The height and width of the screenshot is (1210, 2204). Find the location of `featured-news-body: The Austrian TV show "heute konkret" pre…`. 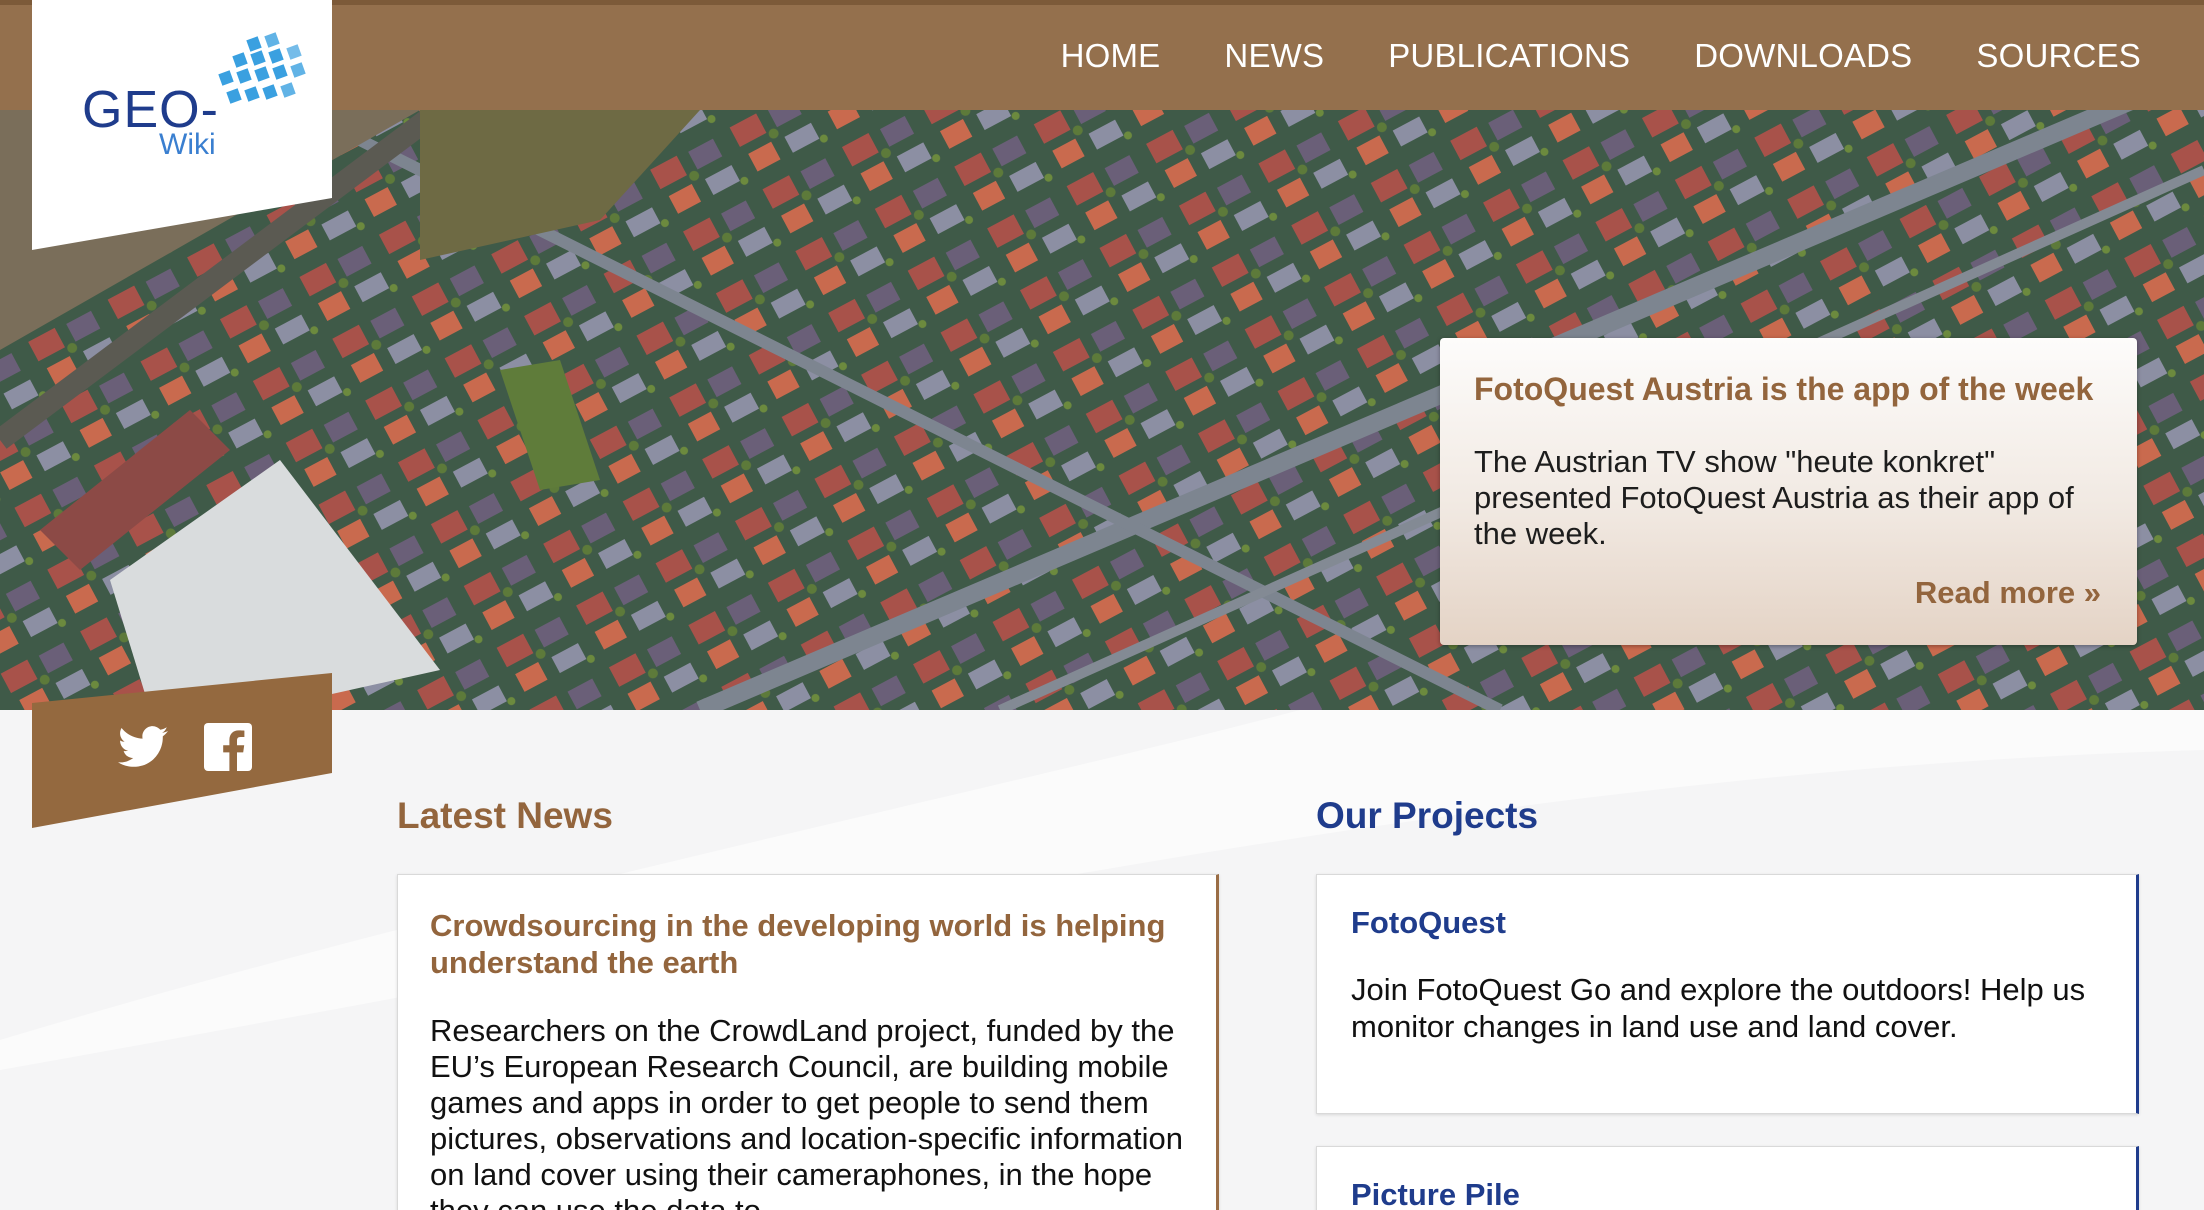

featured-news-body: The Austrian TV show "heute konkret" pre… is located at coordinates (1774, 498).